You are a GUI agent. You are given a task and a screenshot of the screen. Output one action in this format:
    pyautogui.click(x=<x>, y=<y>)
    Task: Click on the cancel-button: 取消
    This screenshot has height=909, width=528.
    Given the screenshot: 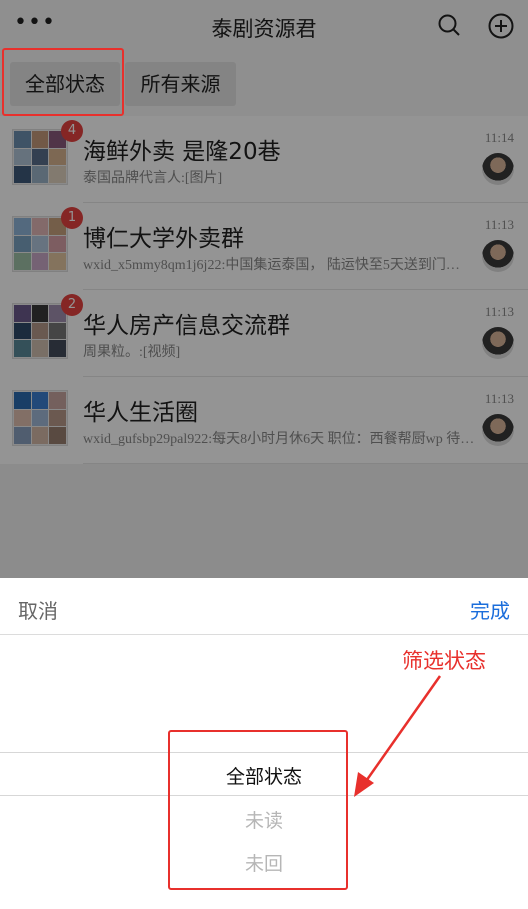 What is the action you would take?
    pyautogui.click(x=38, y=609)
    